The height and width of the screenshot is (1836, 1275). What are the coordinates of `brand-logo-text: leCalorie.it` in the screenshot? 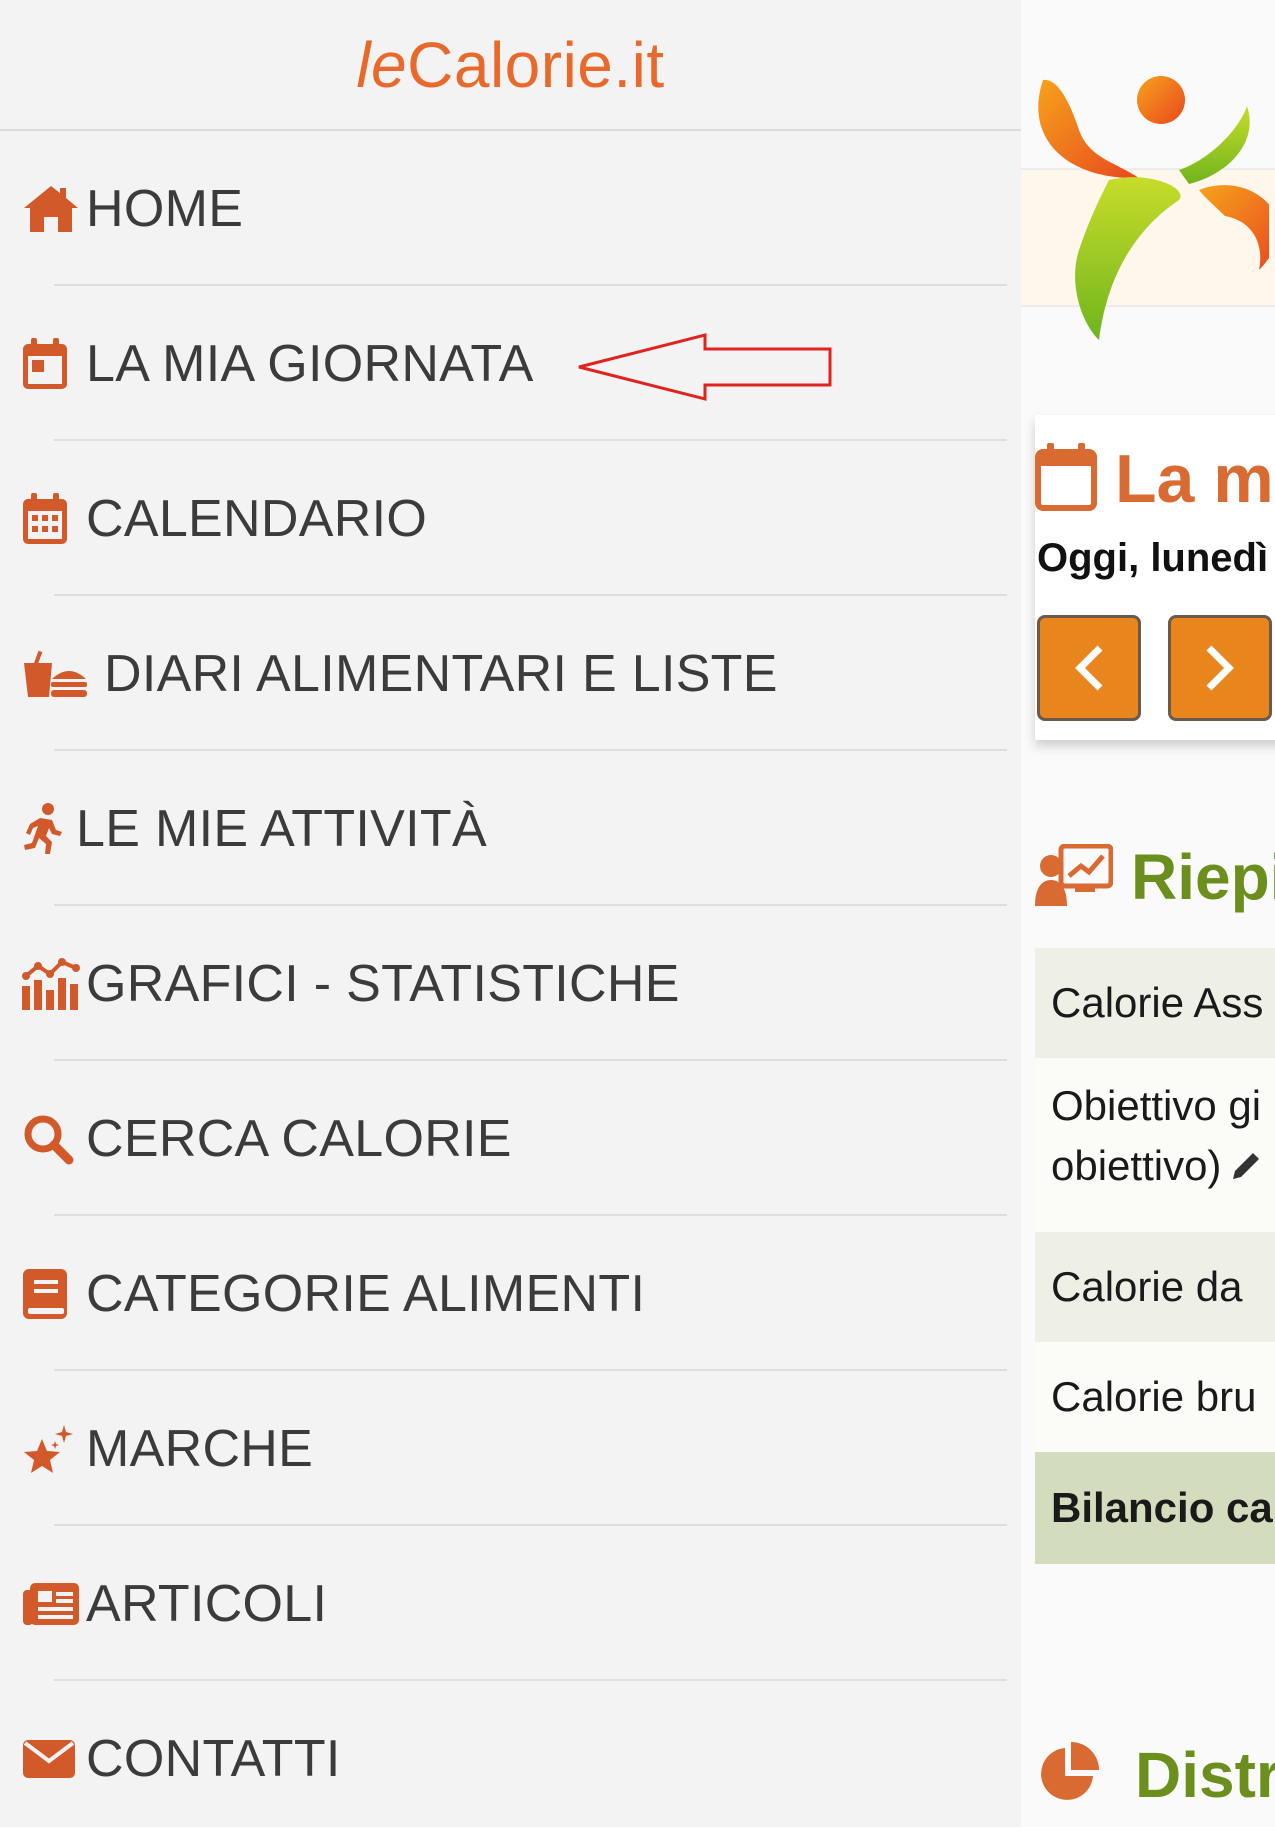 It's located at (510, 65).